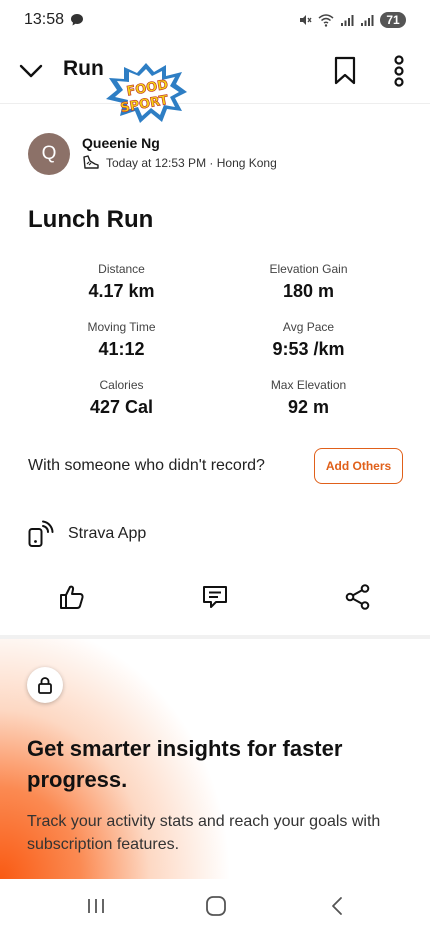 The image size is (430, 932). I want to click on lock-badge, so click(45, 685).